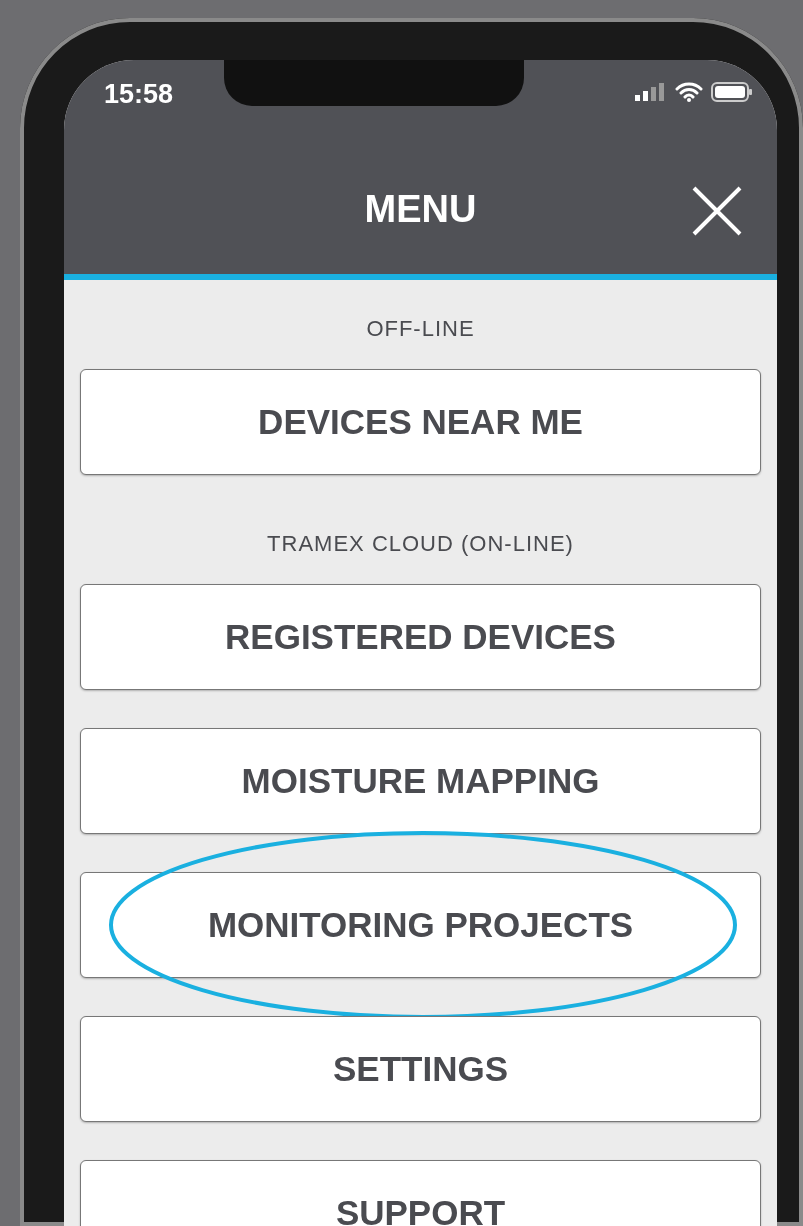  I want to click on menu-button: REGISTERED DEVICES, so click(420, 637).